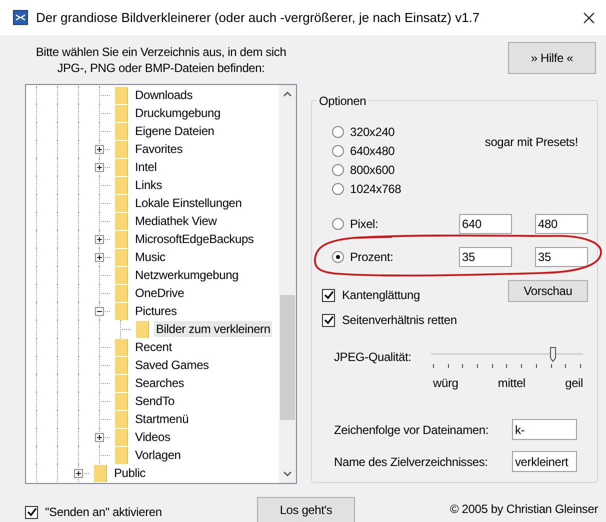 Image resolution: width=606 pixels, height=522 pixels. Describe the element at coordinates (146, 167) in the screenshot. I see `tree-item: Intel` at that location.